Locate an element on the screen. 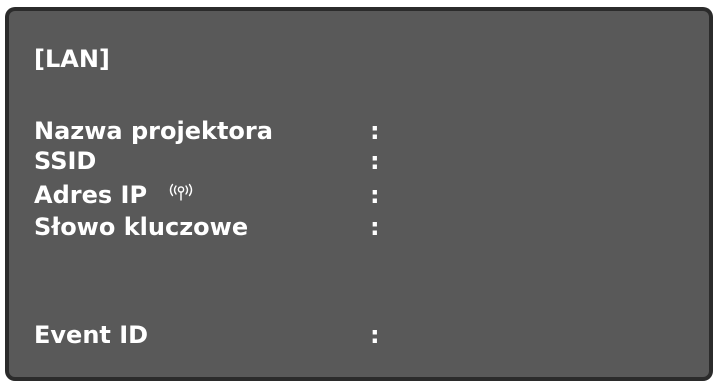 This screenshot has height=386, width=722. event-id-label: Event ID is located at coordinates (91, 335).